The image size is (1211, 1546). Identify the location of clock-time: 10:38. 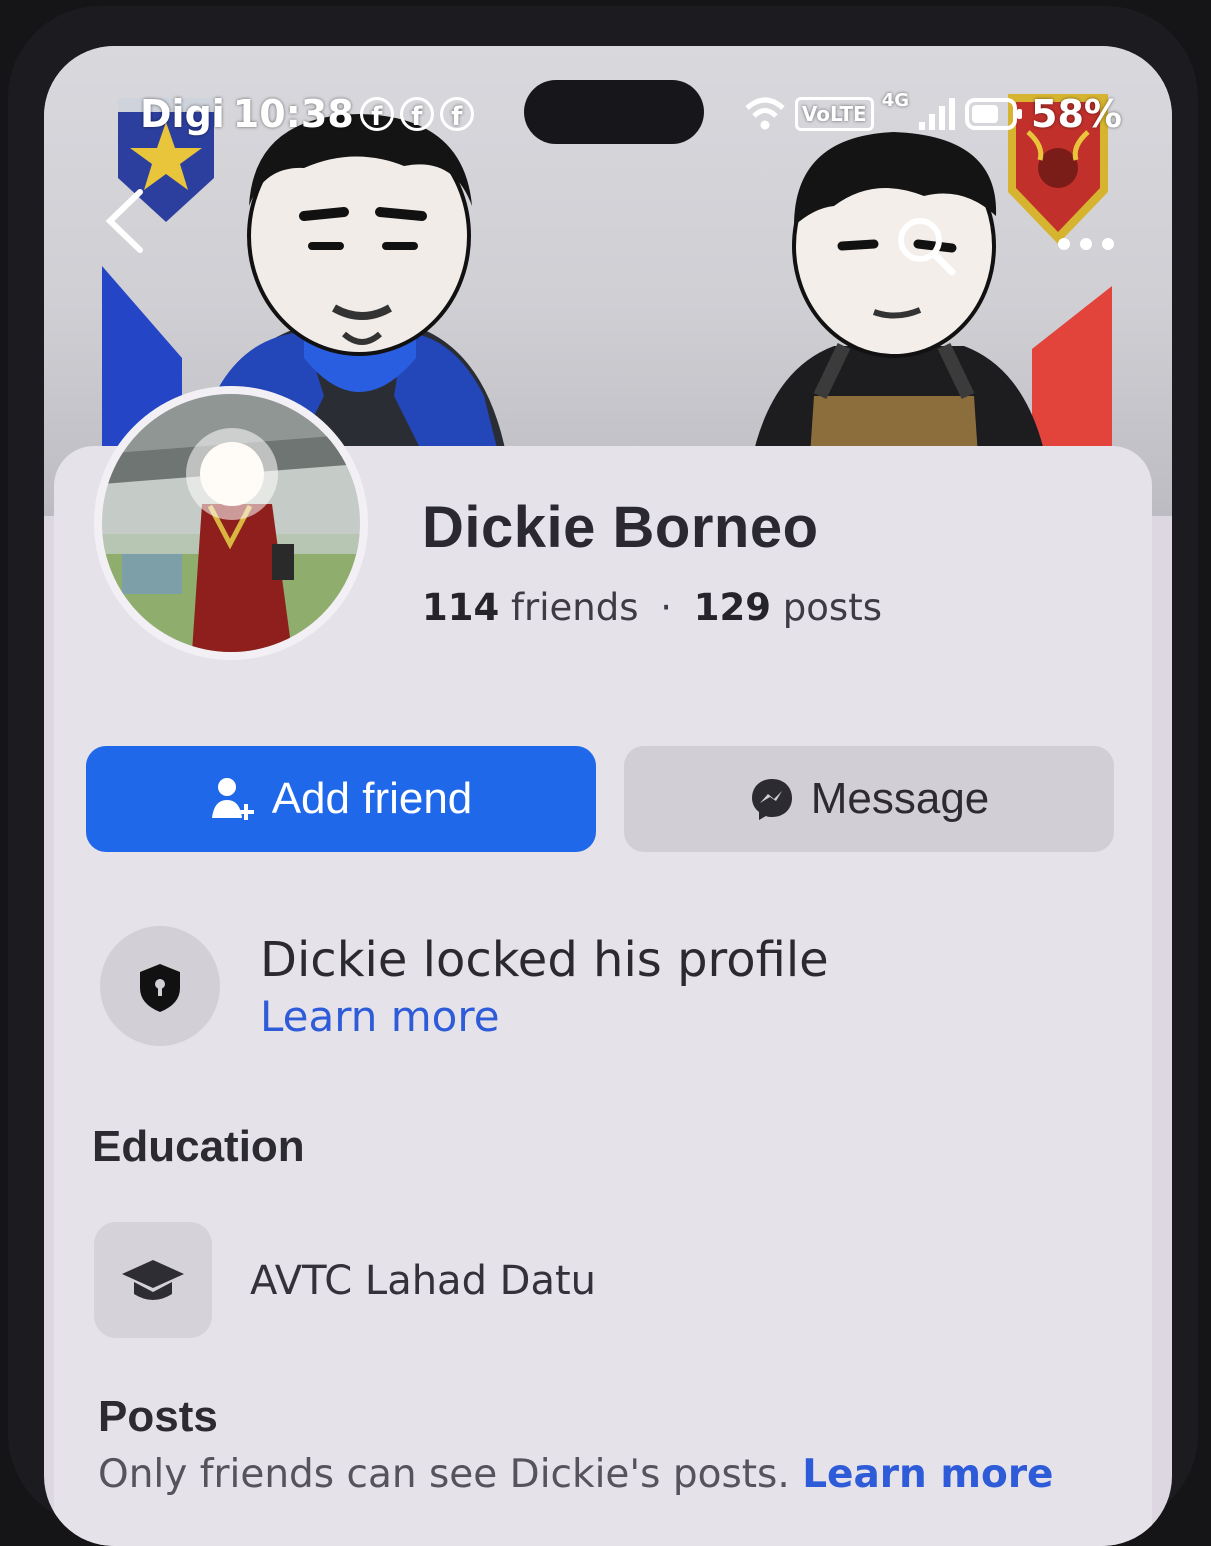
(293, 114).